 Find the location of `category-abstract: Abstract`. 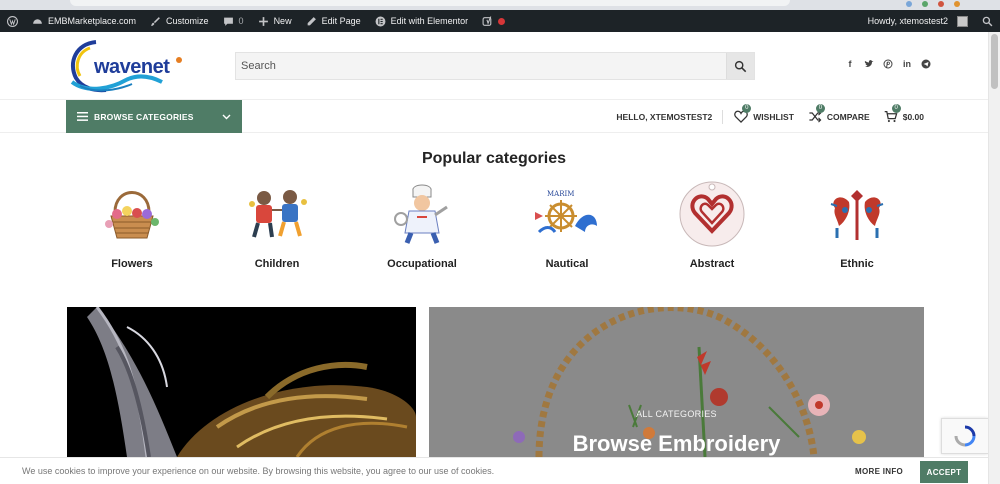

category-abstract: Abstract is located at coordinates (712, 225).